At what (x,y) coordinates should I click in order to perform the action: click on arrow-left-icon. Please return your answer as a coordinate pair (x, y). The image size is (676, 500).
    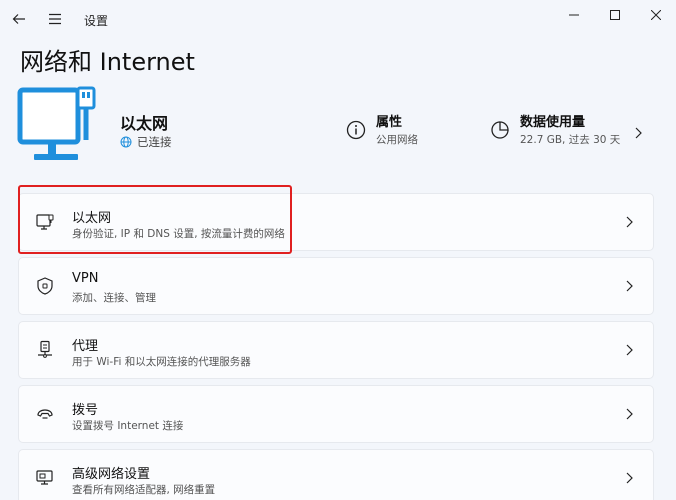
    Looking at the image, I should click on (18, 19).